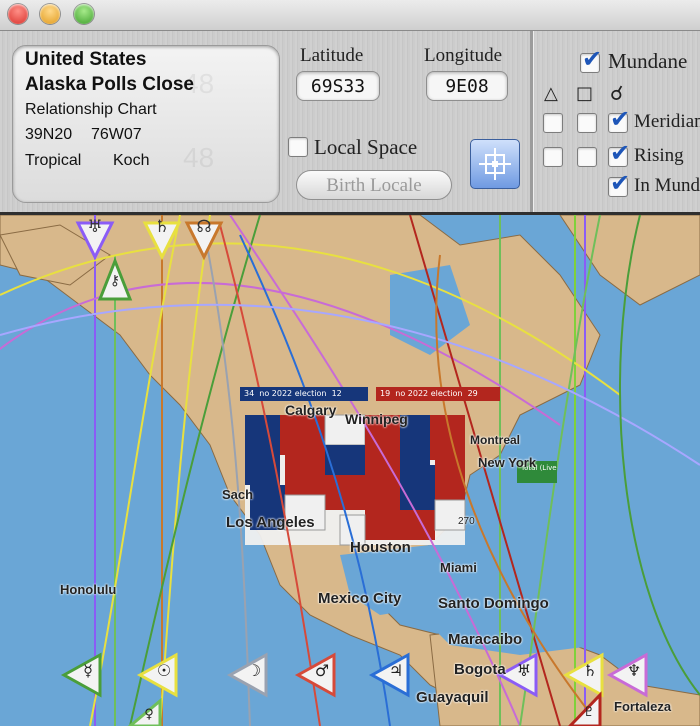 This screenshot has width=700, height=726. Describe the element at coordinates (634, 670) in the screenshot. I see `neptune-marker-icon: ♆` at that location.